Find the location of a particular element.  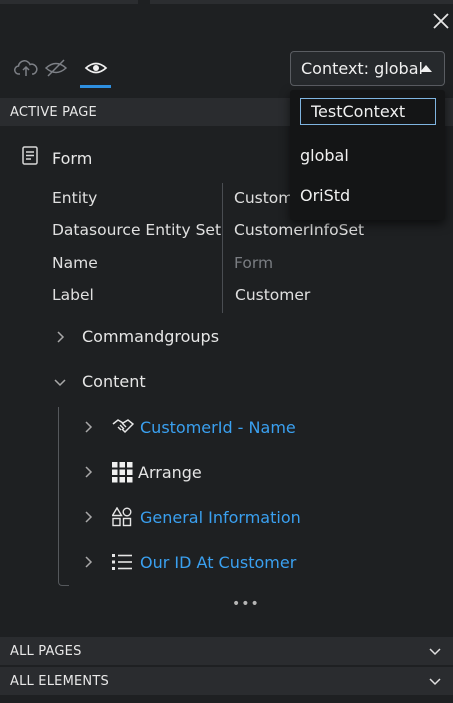

property-key-label: Label is located at coordinates (73, 295).